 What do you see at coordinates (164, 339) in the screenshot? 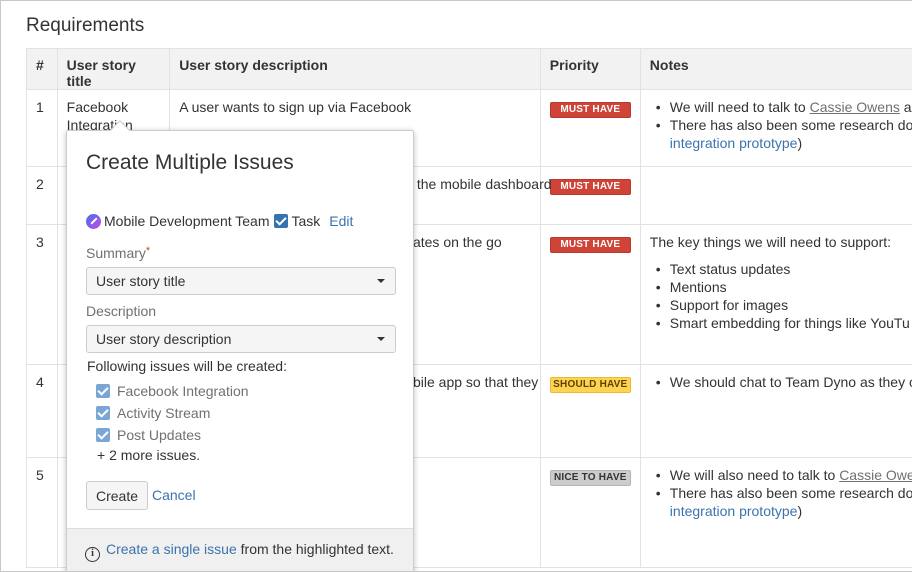
I see `description-select-value: User story description` at bounding box center [164, 339].